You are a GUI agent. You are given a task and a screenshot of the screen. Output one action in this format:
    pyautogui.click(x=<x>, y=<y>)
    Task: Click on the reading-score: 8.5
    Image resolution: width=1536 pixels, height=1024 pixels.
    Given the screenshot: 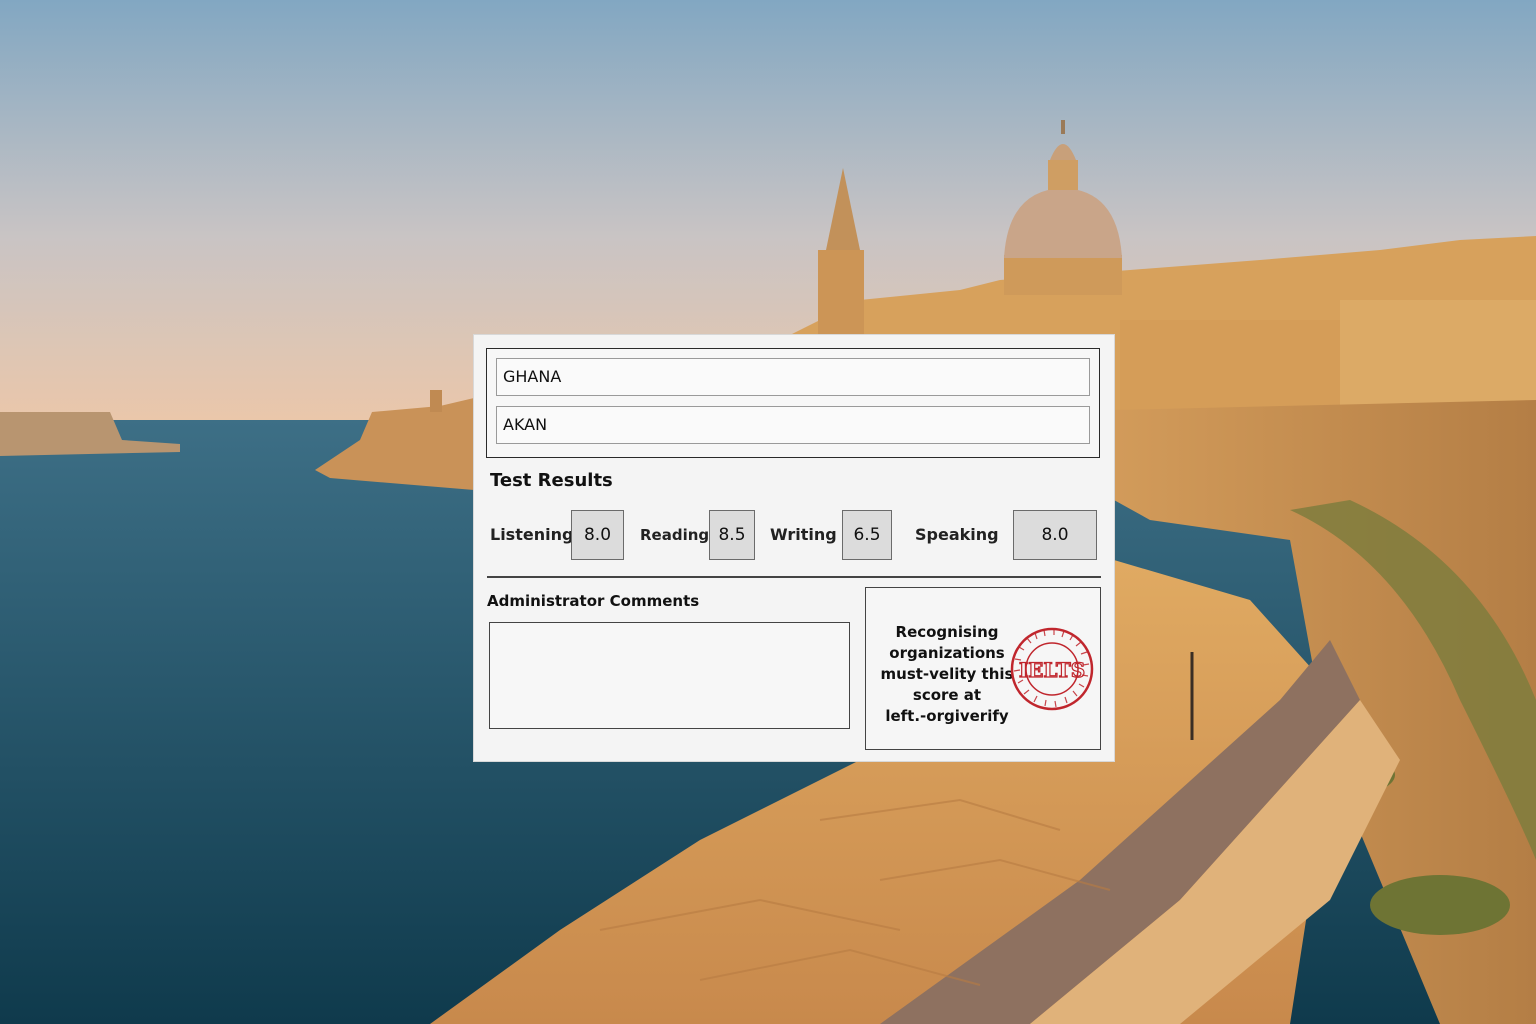 What is the action you would take?
    pyautogui.click(x=732, y=535)
    